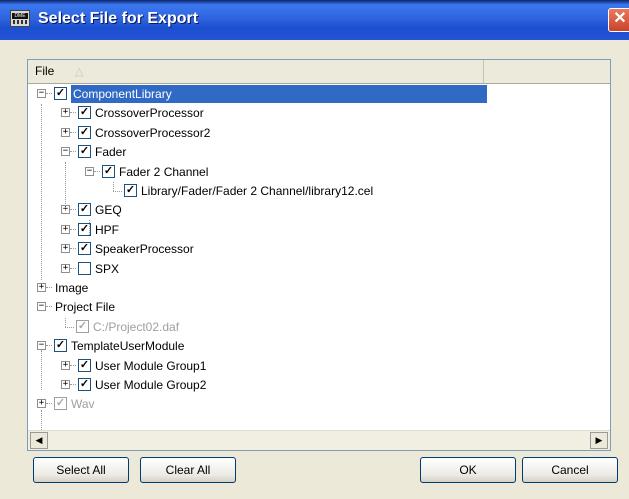 The width and height of the screenshot is (629, 499). I want to click on scroll-right-button: ▶, so click(599, 440).